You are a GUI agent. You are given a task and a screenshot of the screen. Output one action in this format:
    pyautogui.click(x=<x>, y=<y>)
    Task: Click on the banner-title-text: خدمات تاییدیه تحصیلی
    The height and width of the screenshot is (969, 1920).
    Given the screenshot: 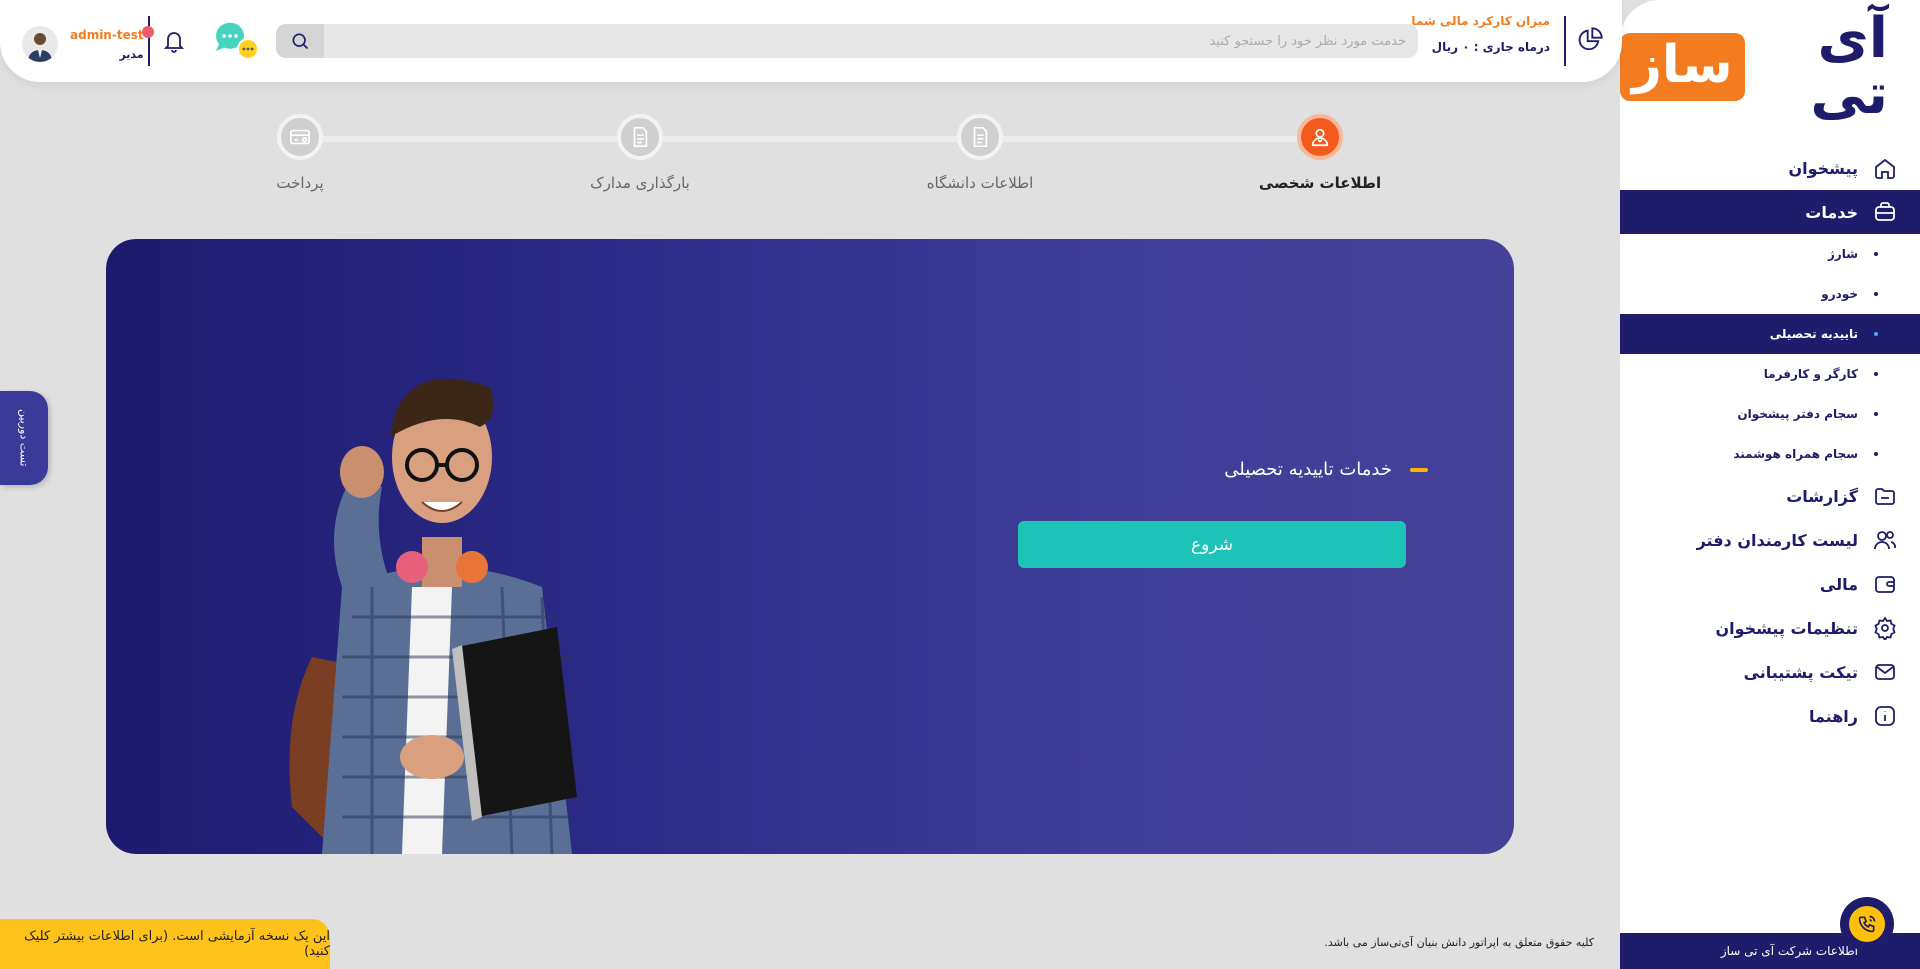 What is the action you would take?
    pyautogui.click(x=1308, y=469)
    